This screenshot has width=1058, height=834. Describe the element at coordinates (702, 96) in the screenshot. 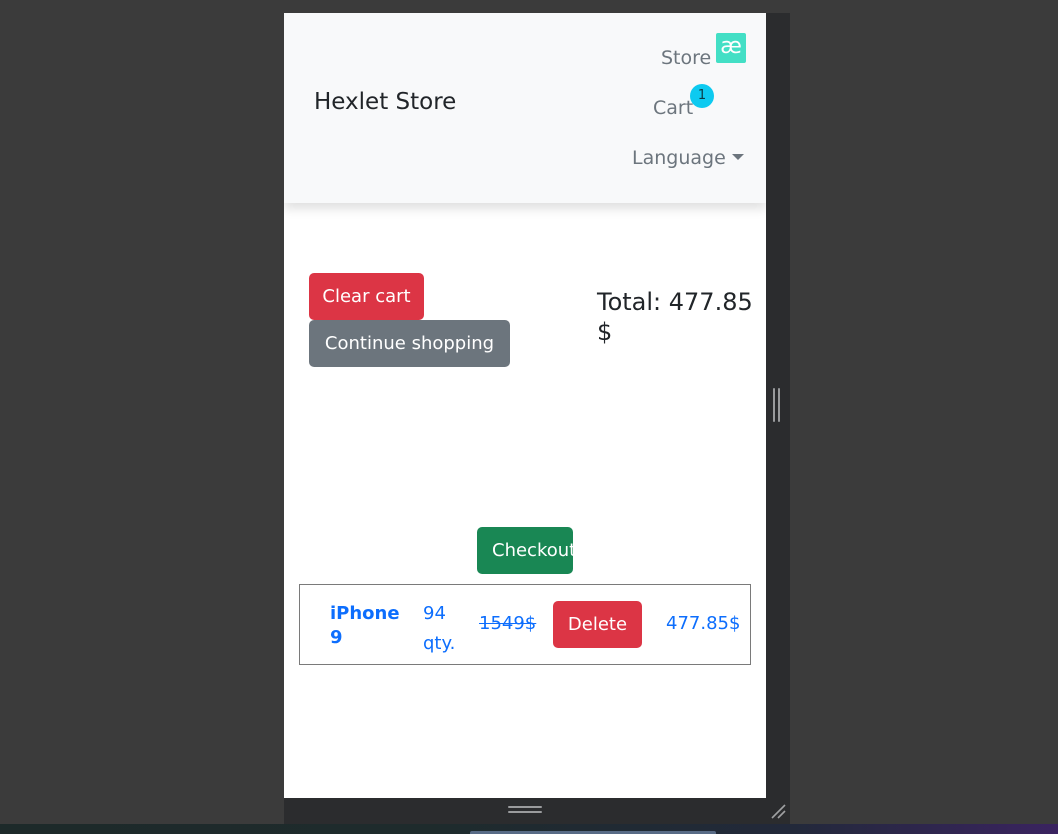

I see `cart-count-badge: 1` at that location.